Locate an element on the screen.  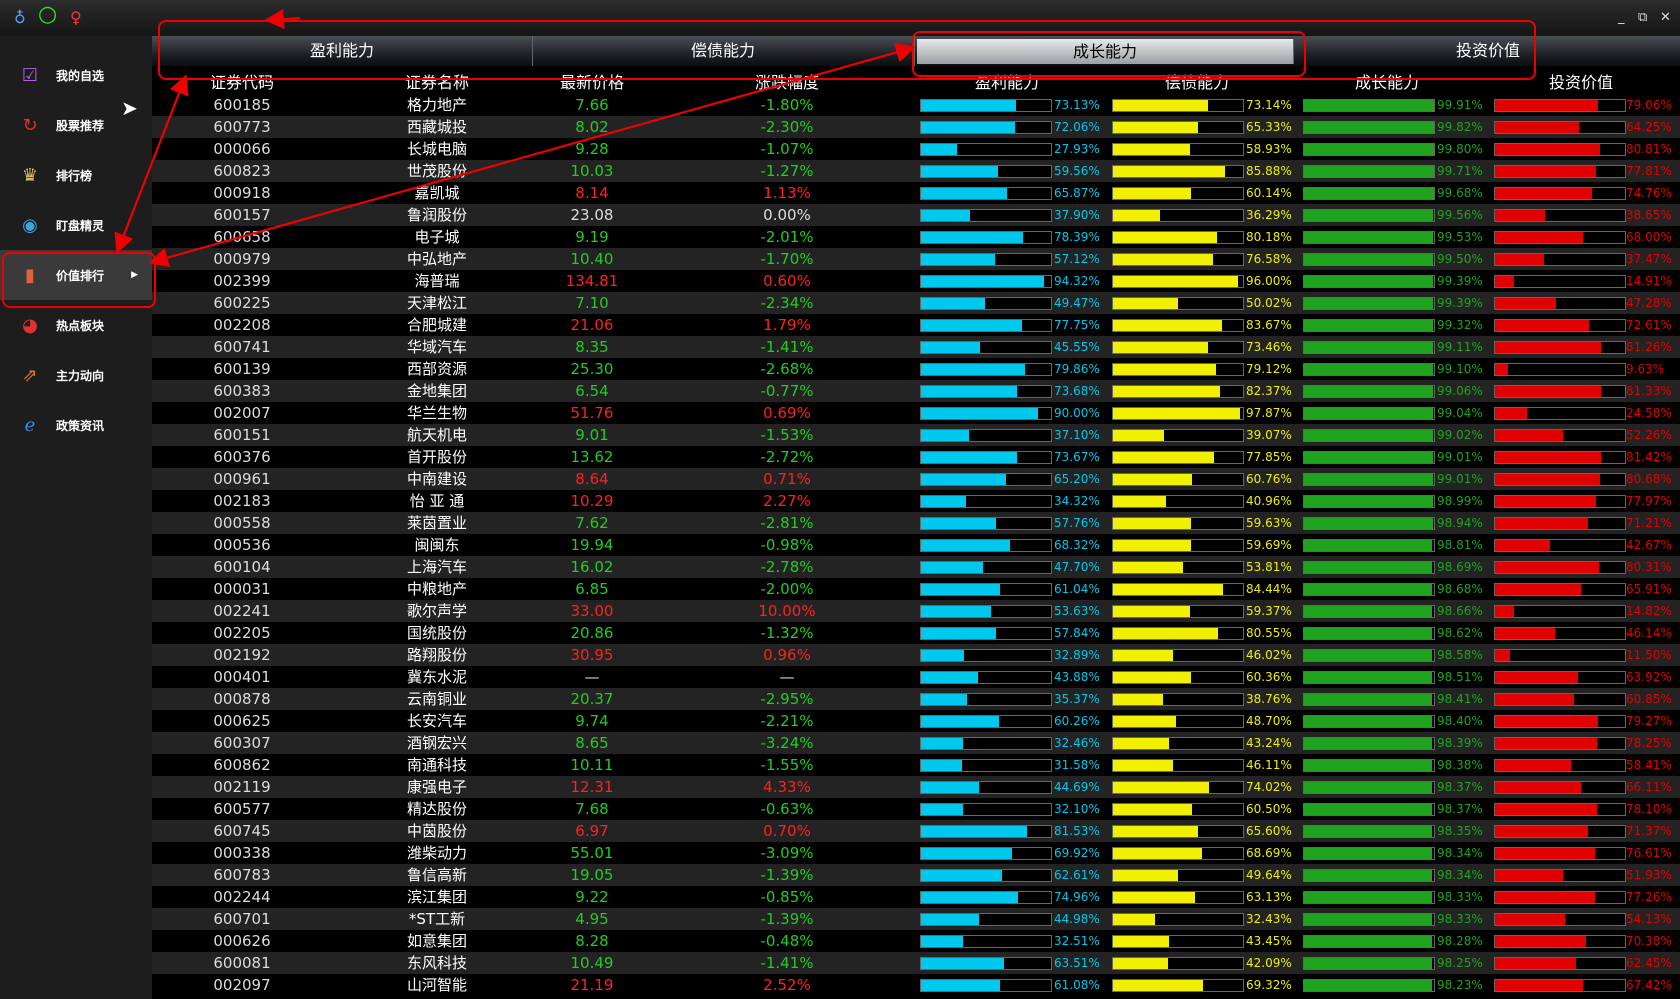
stock-code: 002007 is located at coordinates (242, 413).